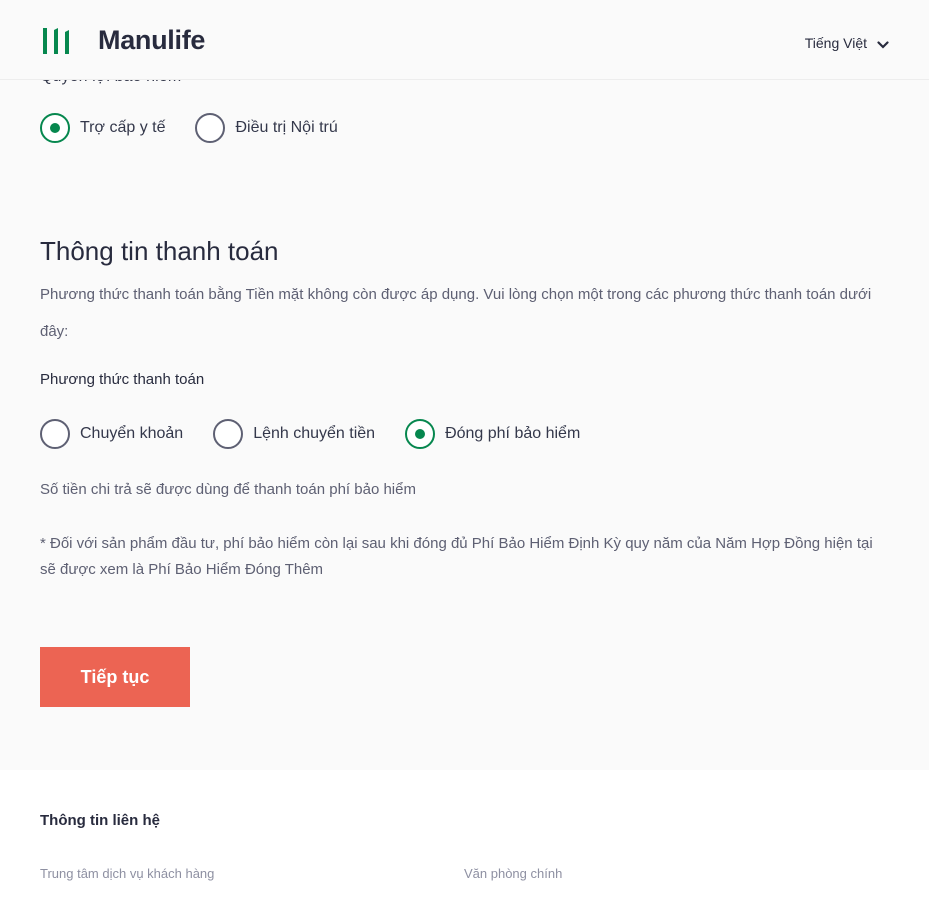 Image resolution: width=929 pixels, height=898 pixels. What do you see at coordinates (314, 433) in the screenshot?
I see `payment-option-label: Lệnh chuyển tiền` at bounding box center [314, 433].